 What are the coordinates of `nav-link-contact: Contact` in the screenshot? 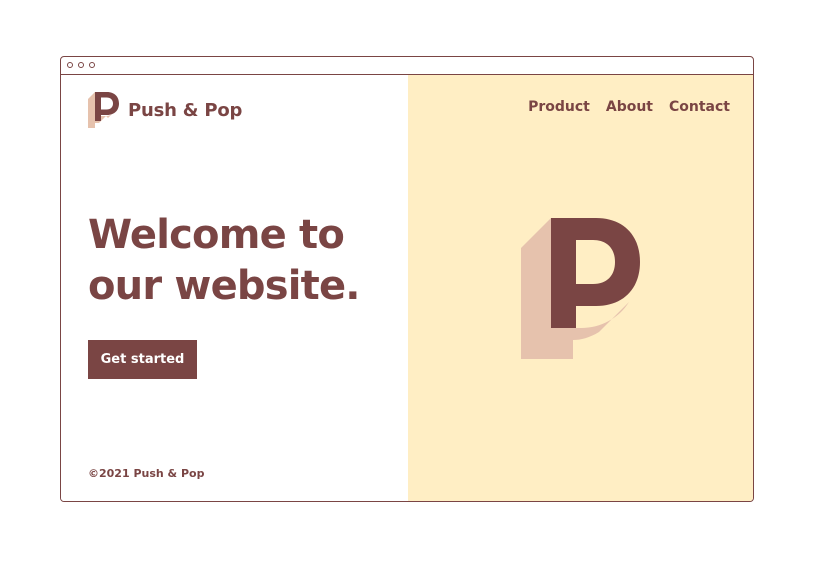 It's located at (699, 107).